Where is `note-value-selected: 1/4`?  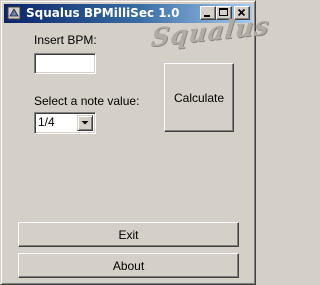 note-value-selected: 1/4 is located at coordinates (46, 122).